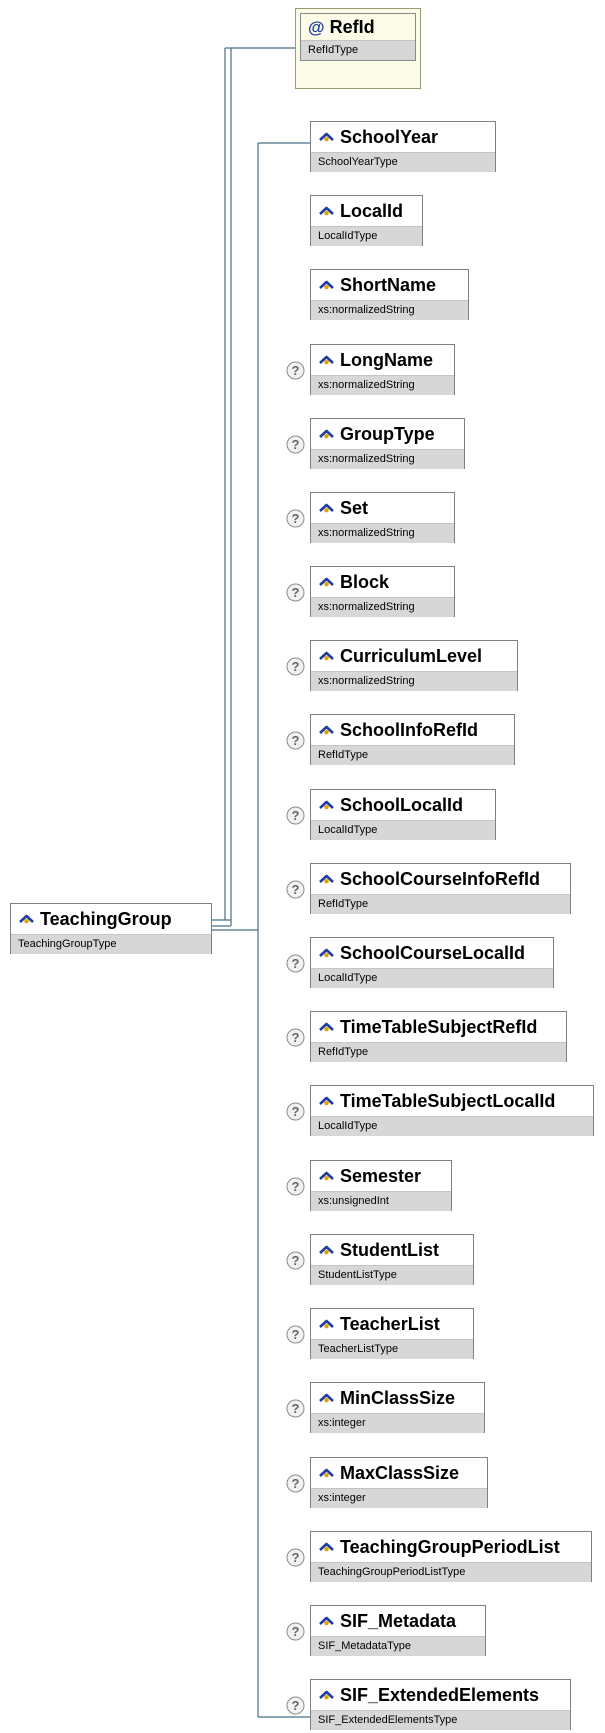  I want to click on child-element-node: SchoolCourseInfoRefId RefIdType, so click(440, 888).